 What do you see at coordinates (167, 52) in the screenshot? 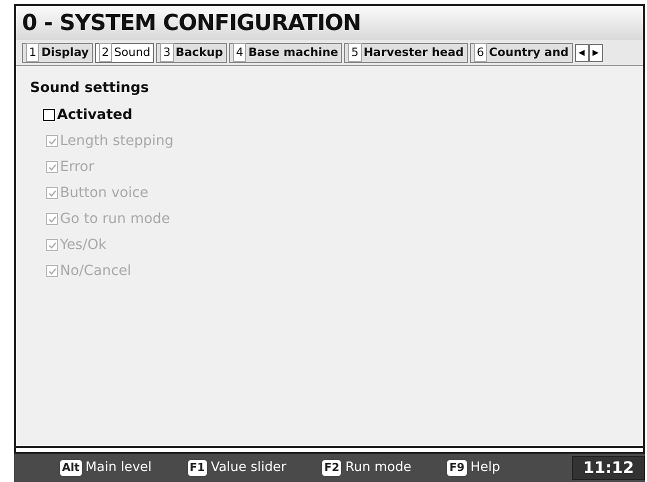
I see `tab-number: 3` at bounding box center [167, 52].